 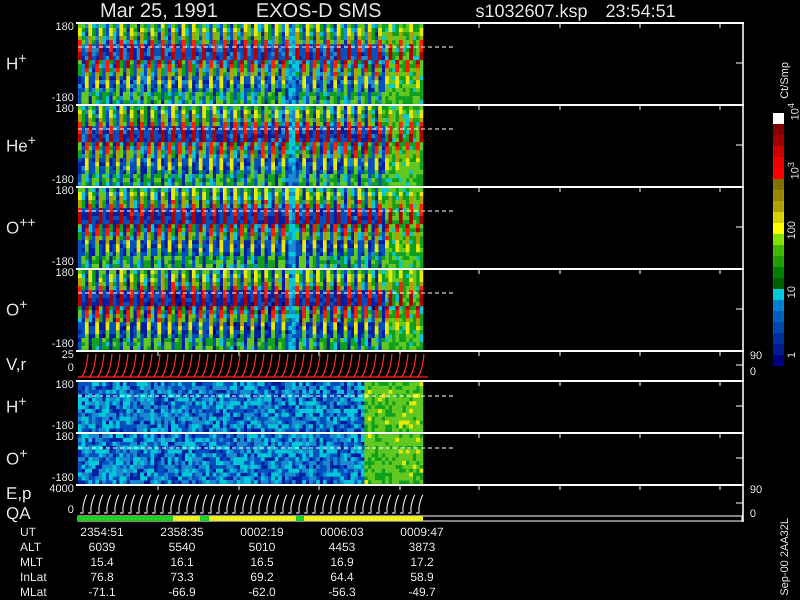 I want to click on table-cell-text: 4453, so click(x=342, y=547).